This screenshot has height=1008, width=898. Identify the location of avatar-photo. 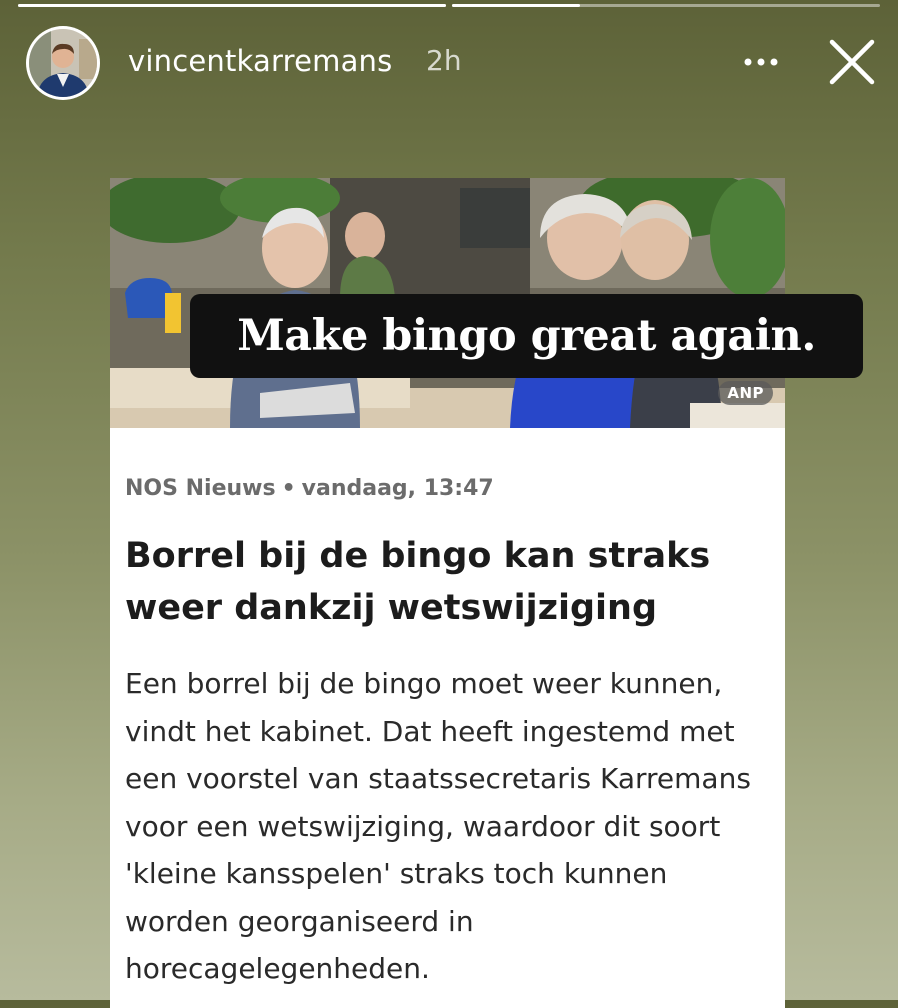
(63, 63).